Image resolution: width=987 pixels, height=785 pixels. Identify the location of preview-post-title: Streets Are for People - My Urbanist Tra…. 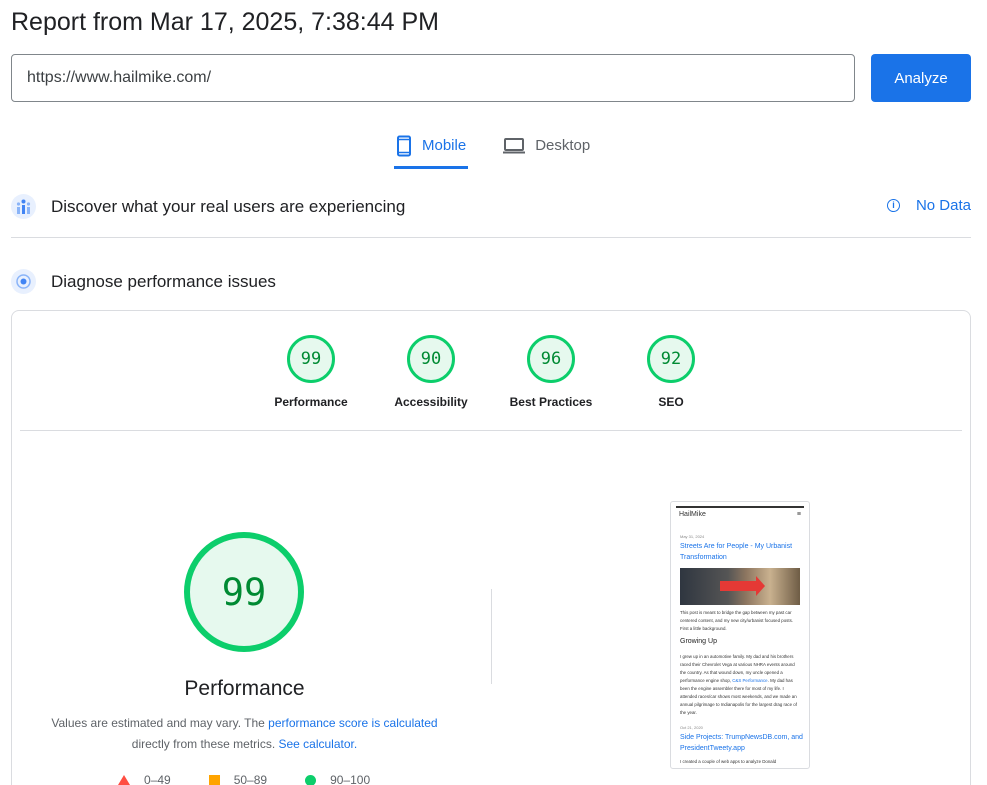
(736, 552).